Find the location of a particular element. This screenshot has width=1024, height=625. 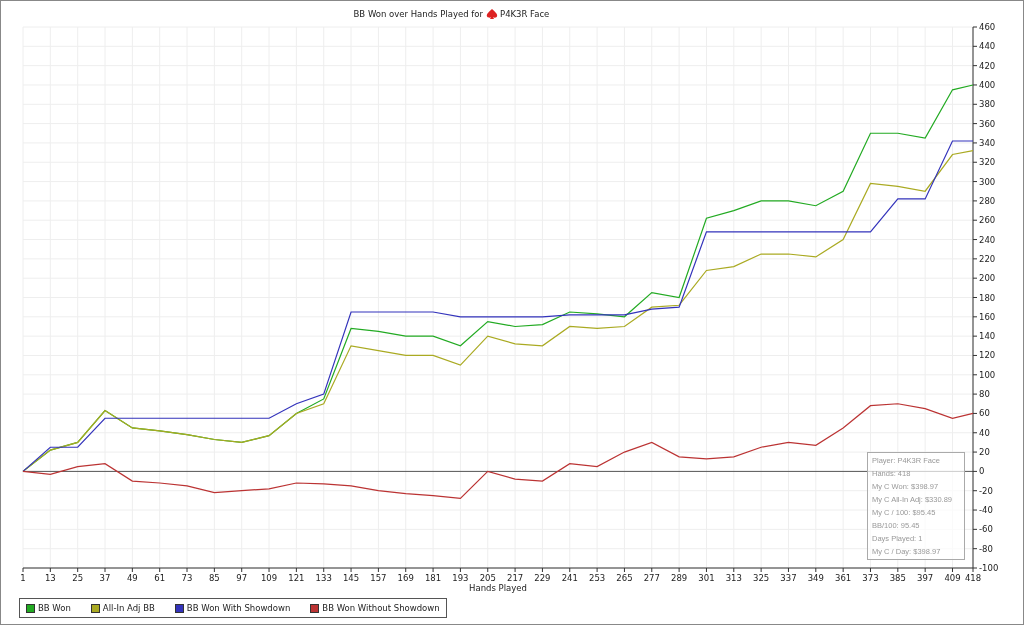

legend-label: BB Won Without Showdown is located at coordinates (381, 608).